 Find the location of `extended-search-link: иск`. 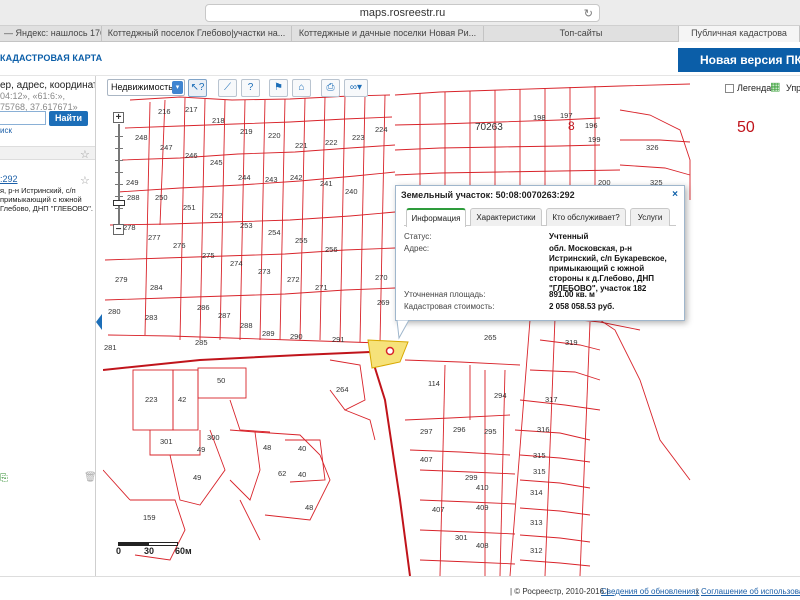

extended-search-link: иск is located at coordinates (6, 130).